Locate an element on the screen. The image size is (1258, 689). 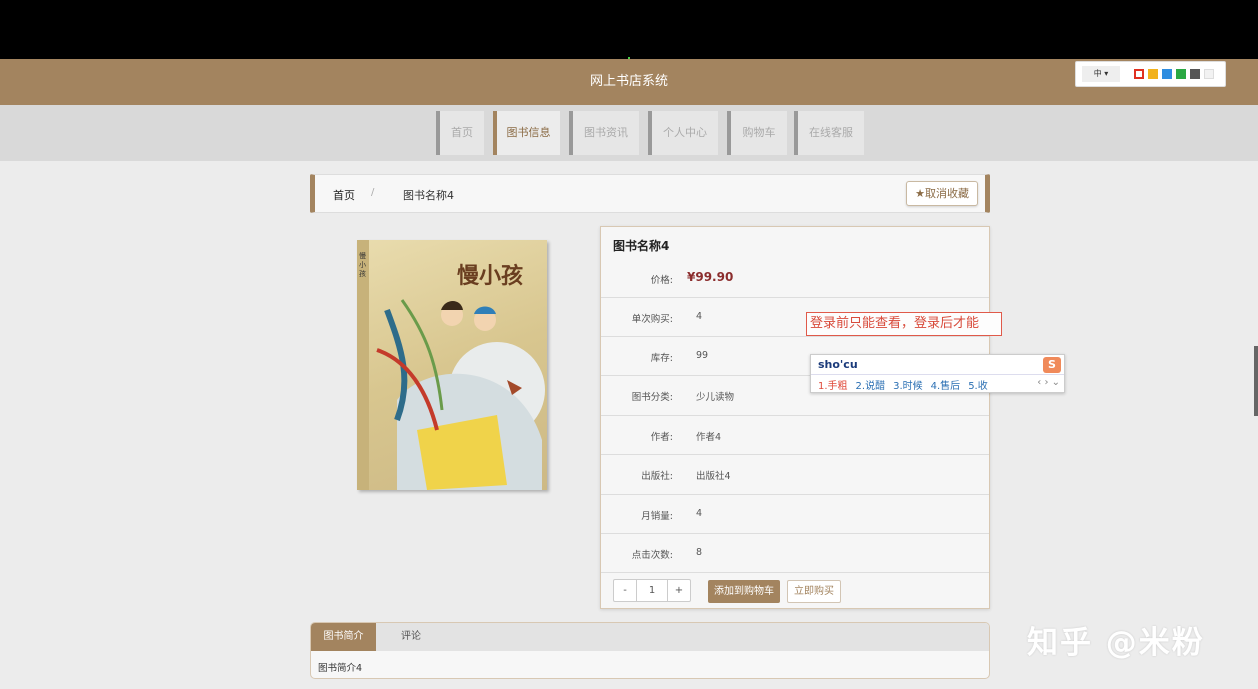
color-swatch-blue is located at coordinates (1167, 74).